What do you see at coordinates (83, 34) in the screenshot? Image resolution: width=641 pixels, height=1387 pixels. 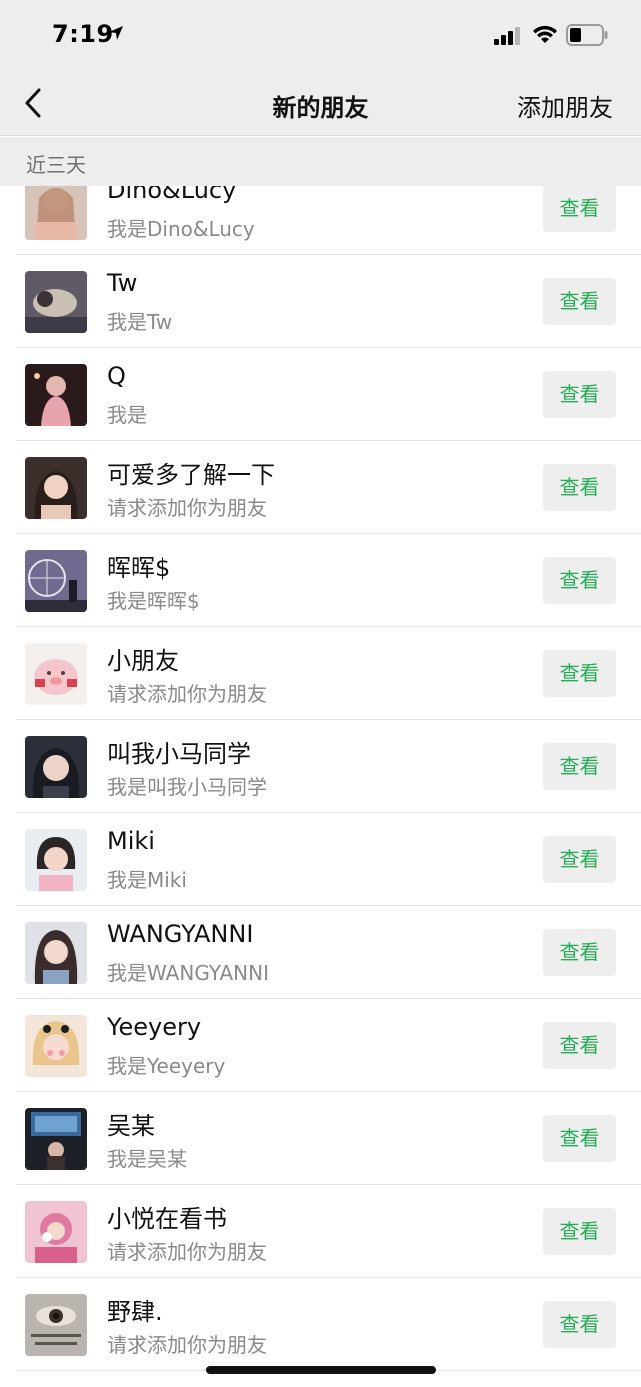 I see `status-time: 7:19` at bounding box center [83, 34].